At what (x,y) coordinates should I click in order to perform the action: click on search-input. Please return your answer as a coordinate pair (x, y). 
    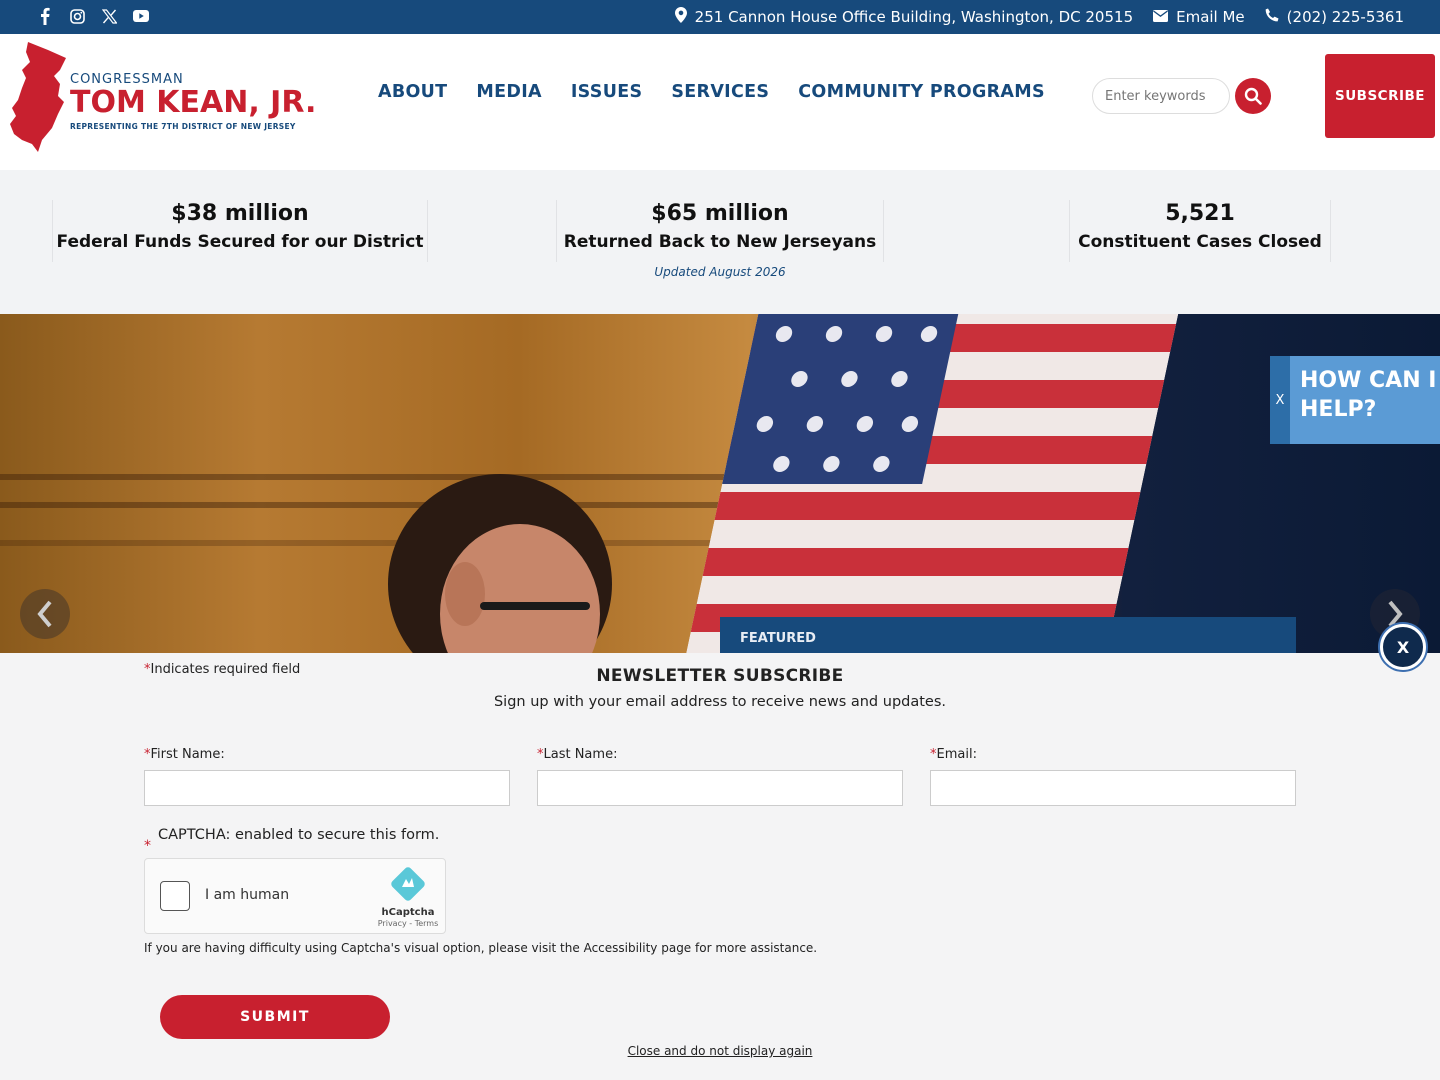
    Looking at the image, I should click on (1161, 96).